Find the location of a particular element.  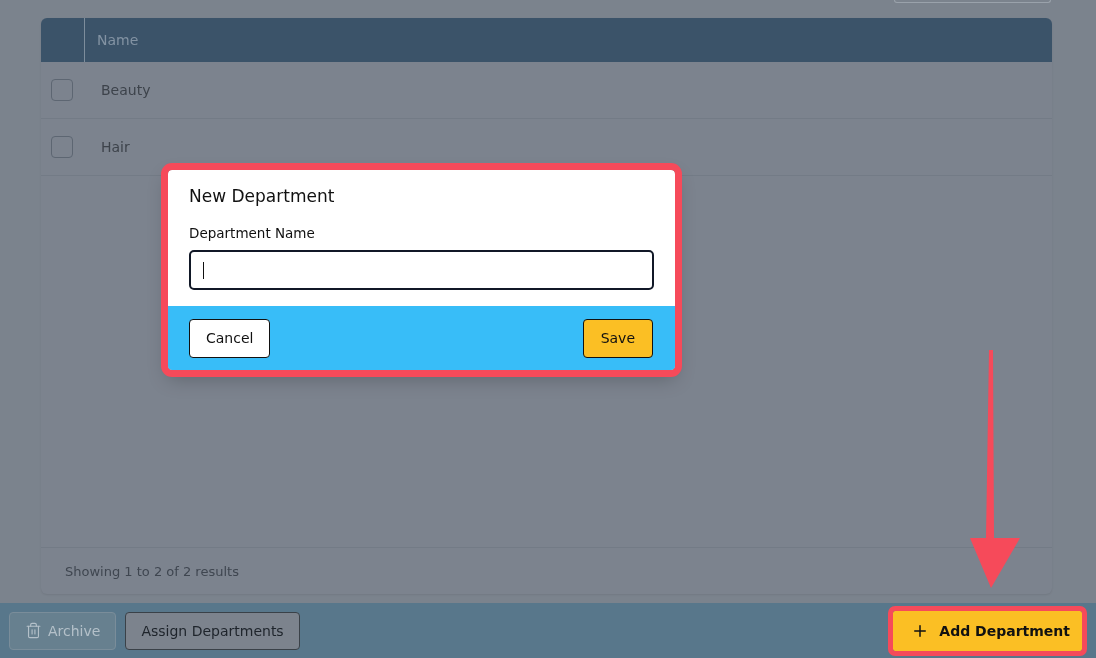

save-button: Save is located at coordinates (617, 338).